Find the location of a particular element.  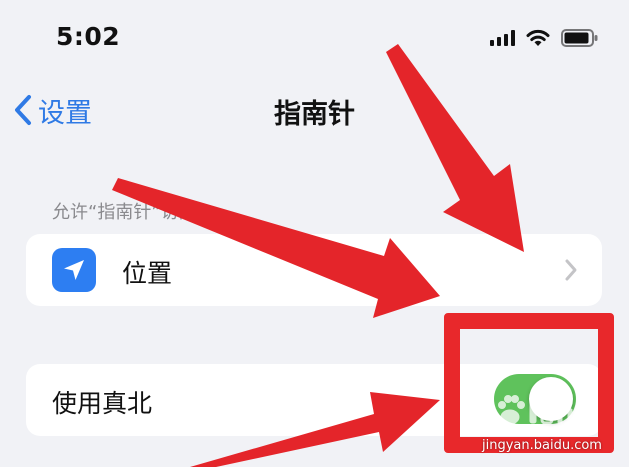

page-title: 指南针 is located at coordinates (314, 114).